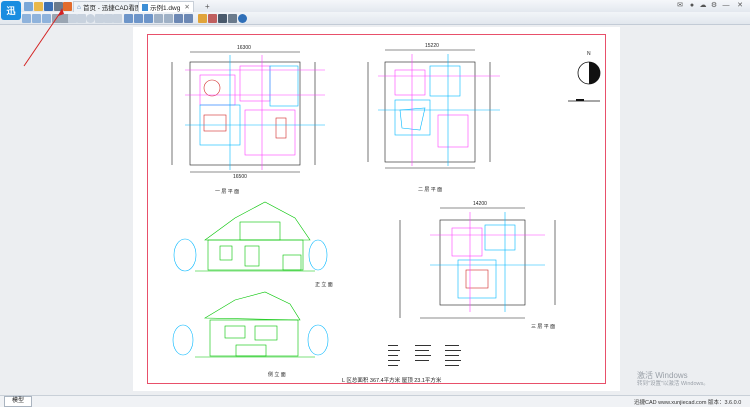 The width and height of the screenshot is (750, 407). What do you see at coordinates (480, 204) in the screenshot?
I see `dim-top-floor3: 14200` at bounding box center [480, 204].